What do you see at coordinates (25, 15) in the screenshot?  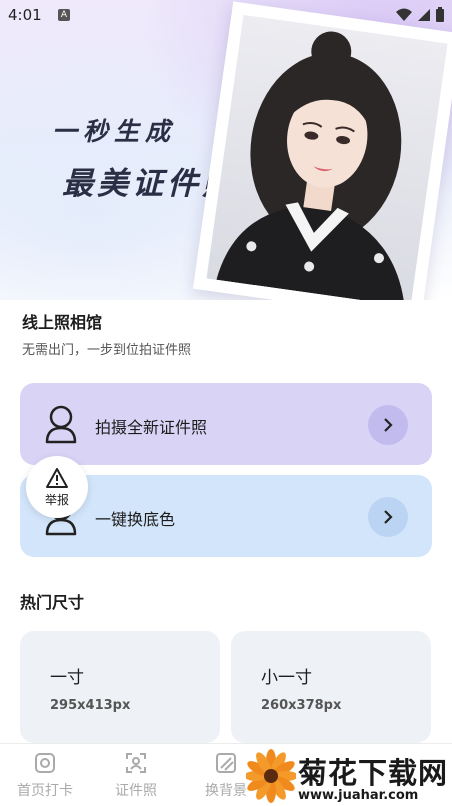 I see `status-time: 4:01` at bounding box center [25, 15].